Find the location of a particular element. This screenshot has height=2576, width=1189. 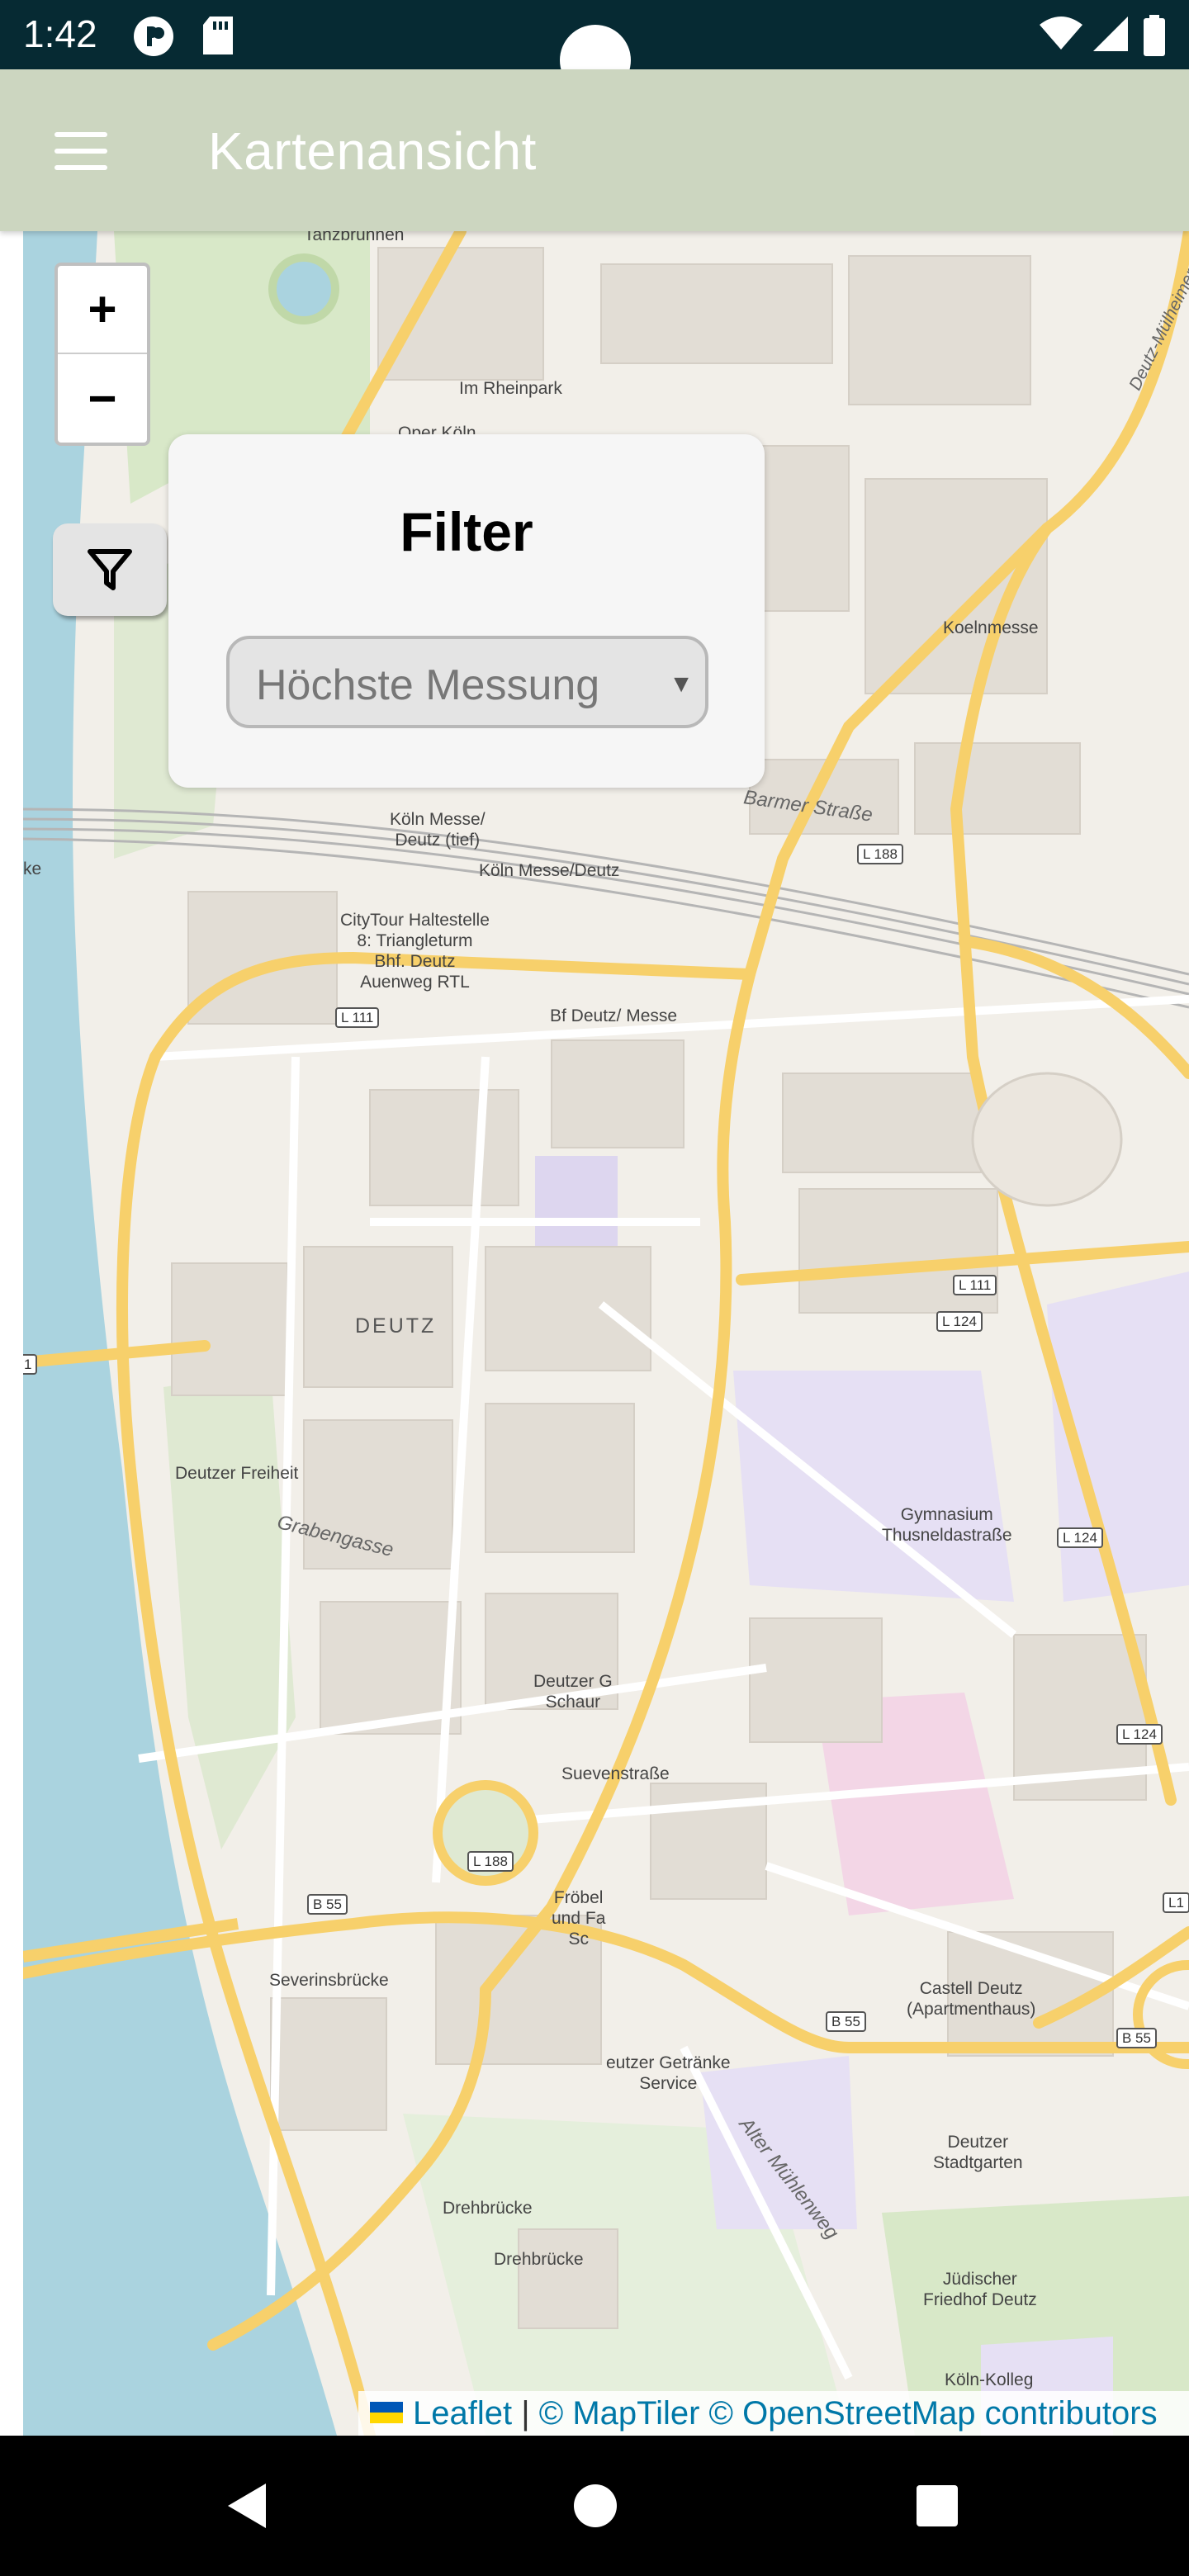

home-circle-icon is located at coordinates (595, 2506).